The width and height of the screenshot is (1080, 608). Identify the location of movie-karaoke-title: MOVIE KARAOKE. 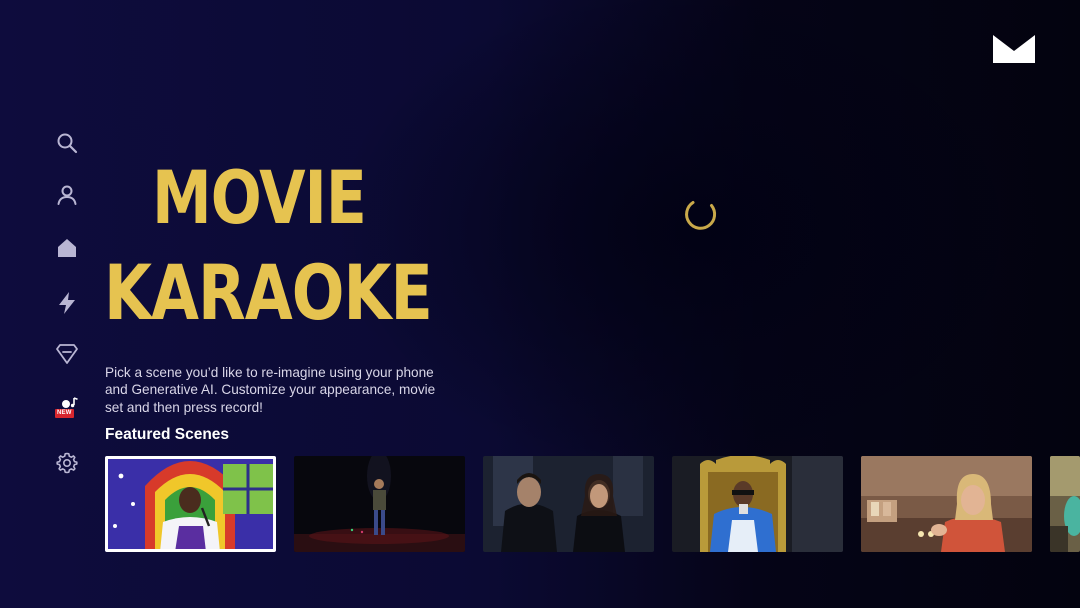
(266, 246).